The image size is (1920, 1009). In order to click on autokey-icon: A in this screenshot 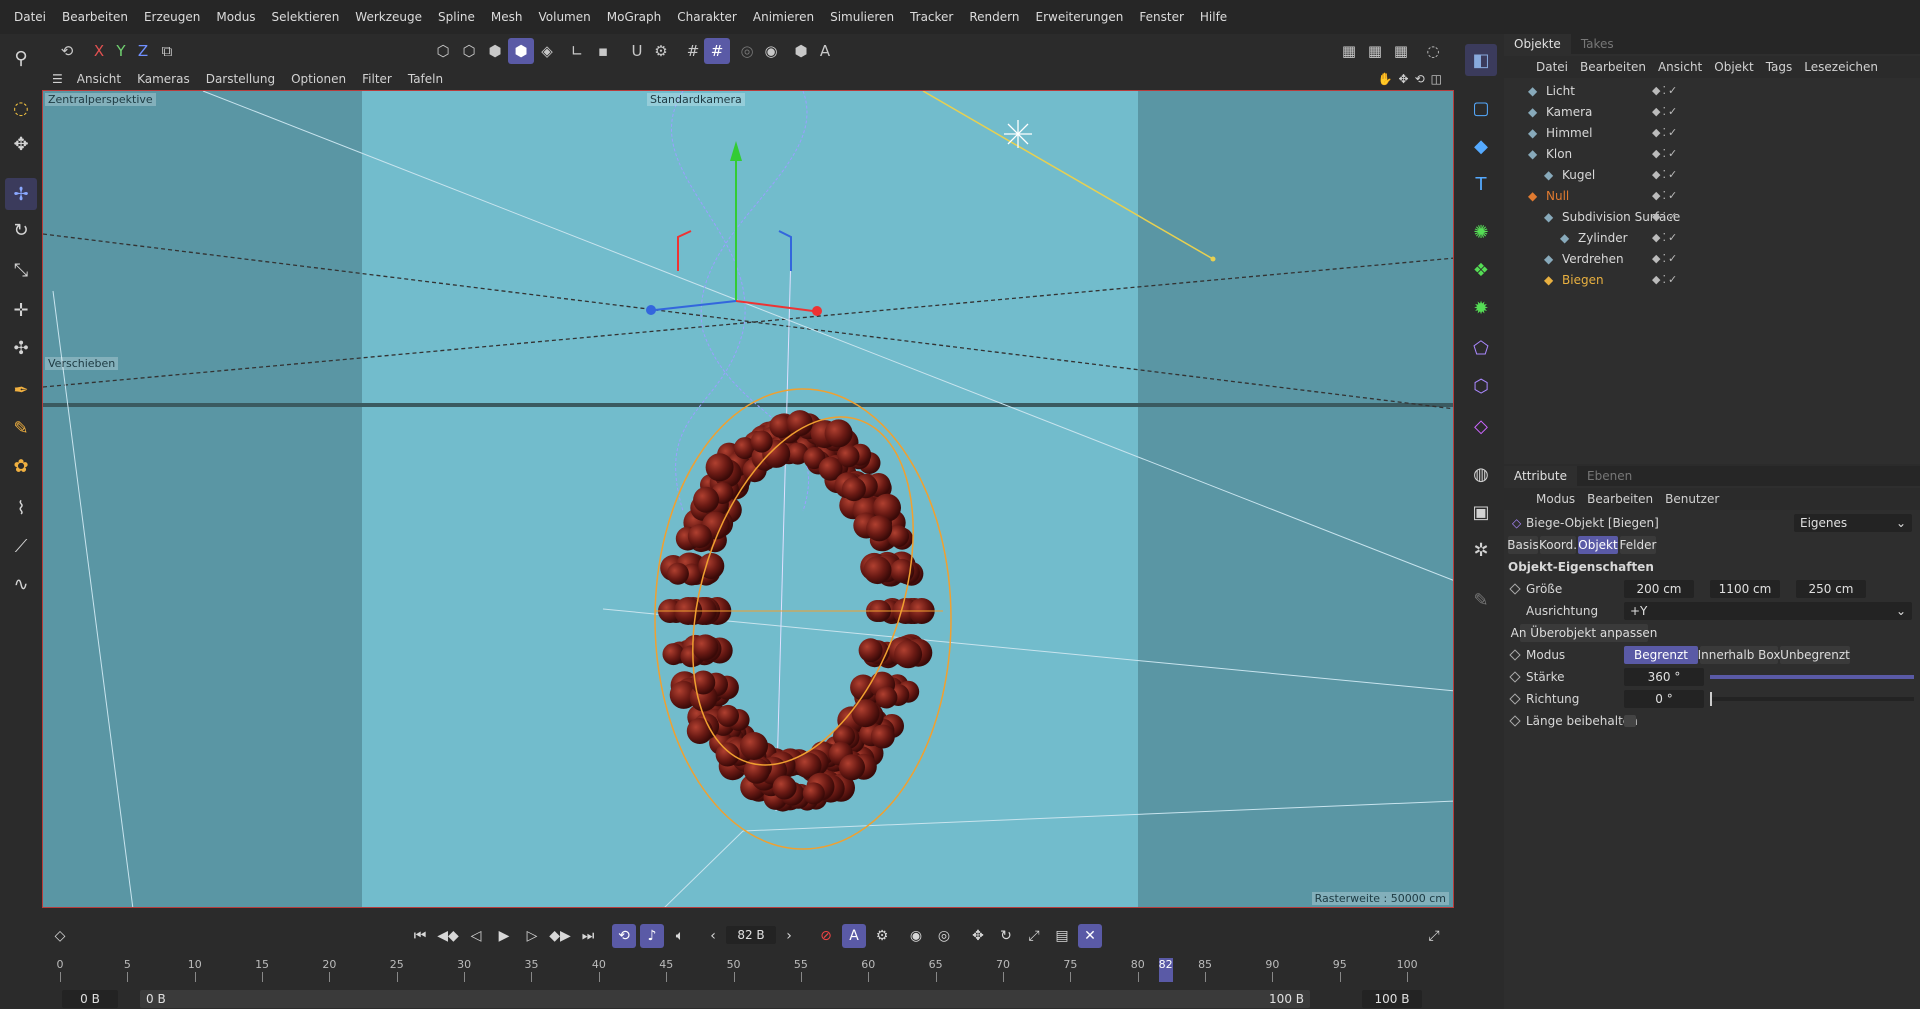, I will do `click(854, 936)`.